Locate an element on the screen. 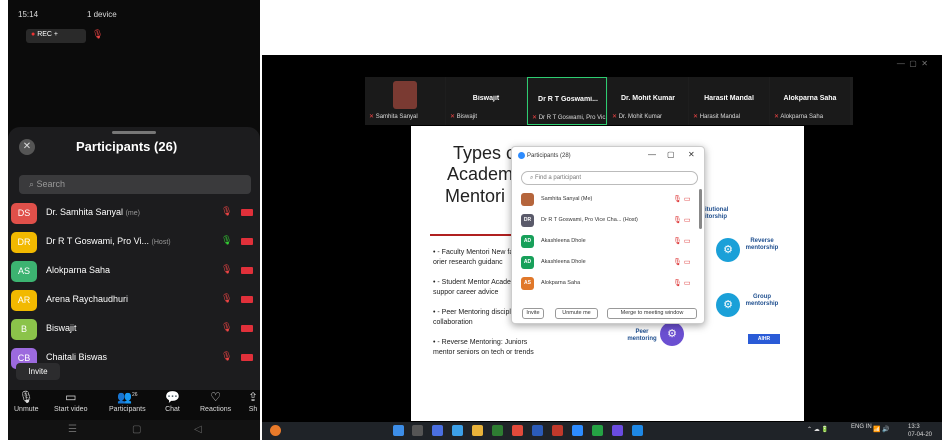  participant-row: B Biswajit 🎙 is located at coordinates (134, 330).